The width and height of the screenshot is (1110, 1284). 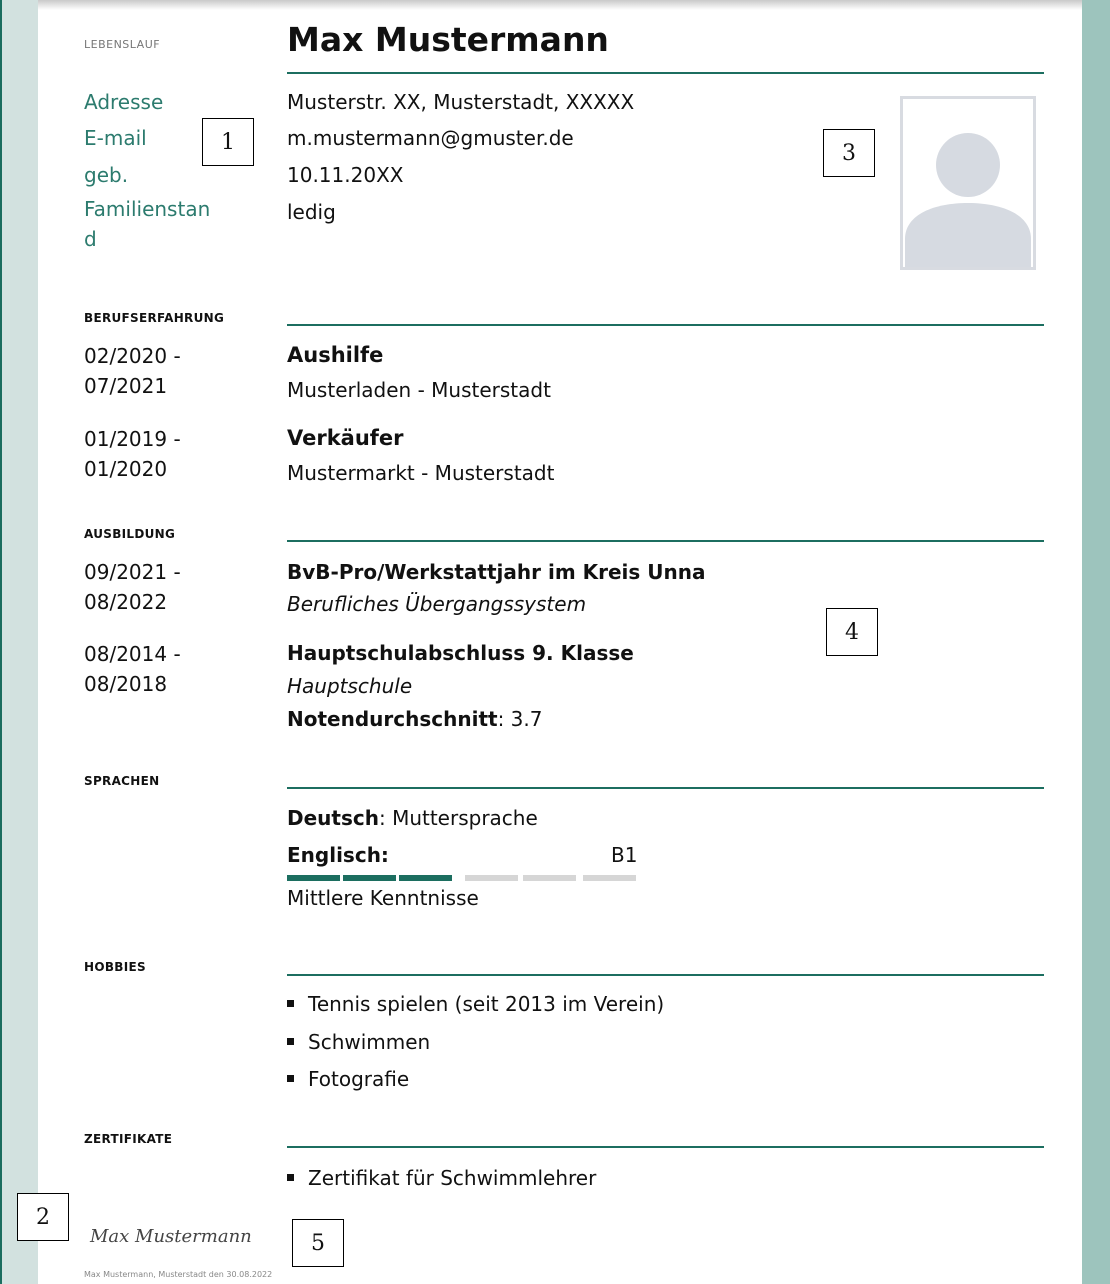 I want to click on annotation-box-4: 4, so click(x=852, y=632).